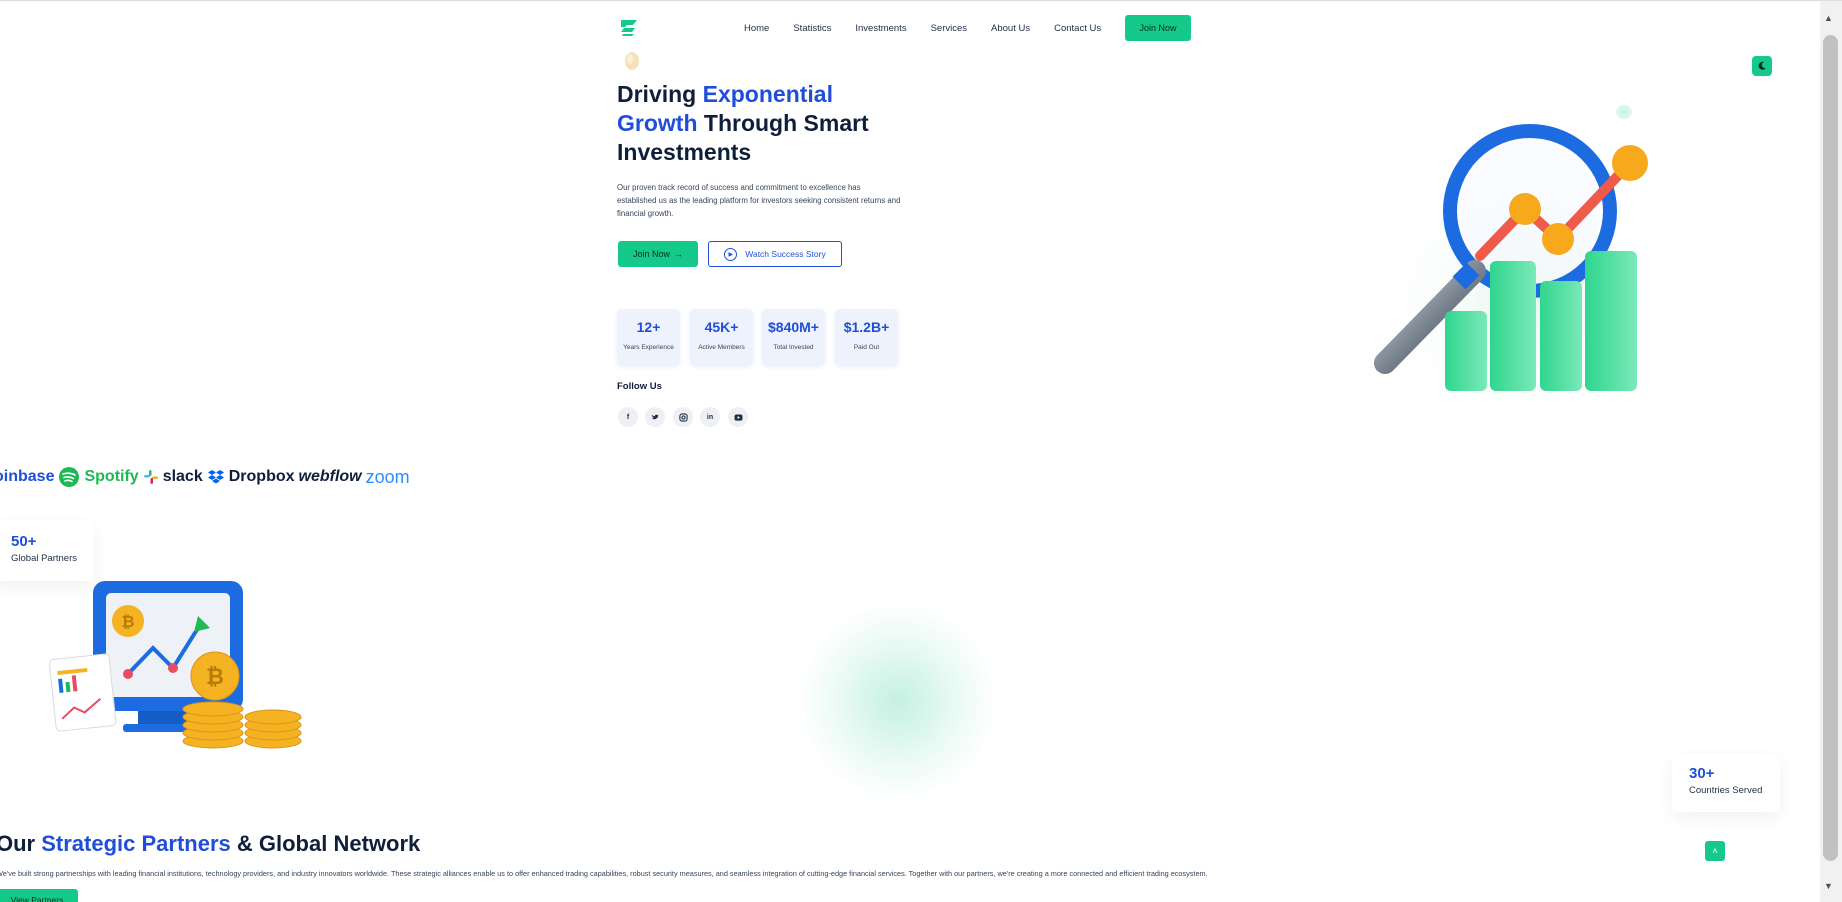 The width and height of the screenshot is (1842, 902). What do you see at coordinates (629, 28) in the screenshot?
I see `logo-icon` at bounding box center [629, 28].